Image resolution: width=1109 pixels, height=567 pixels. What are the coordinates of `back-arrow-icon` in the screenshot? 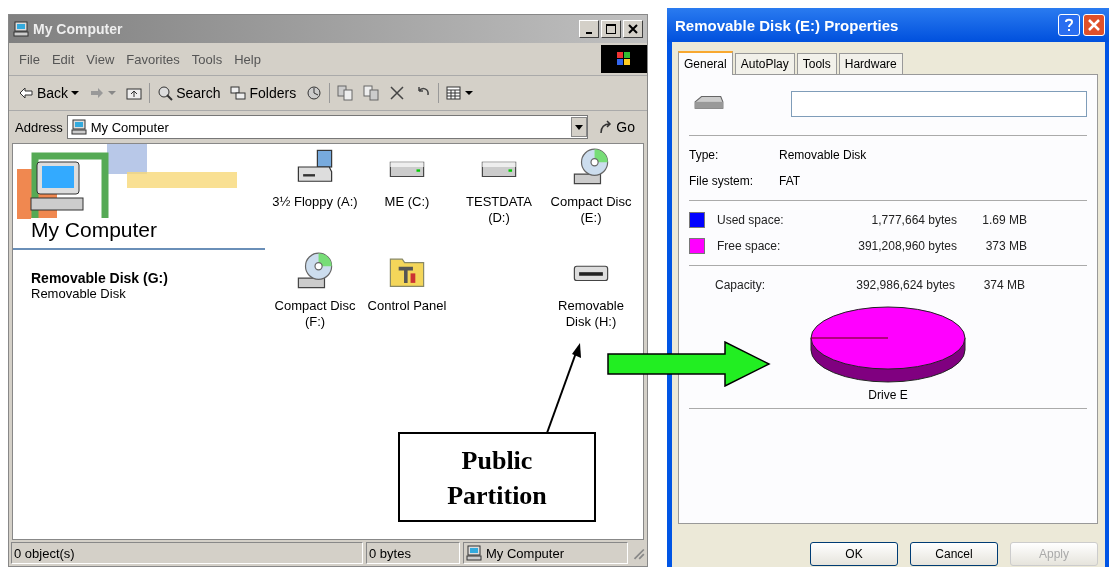 It's located at (26, 93).